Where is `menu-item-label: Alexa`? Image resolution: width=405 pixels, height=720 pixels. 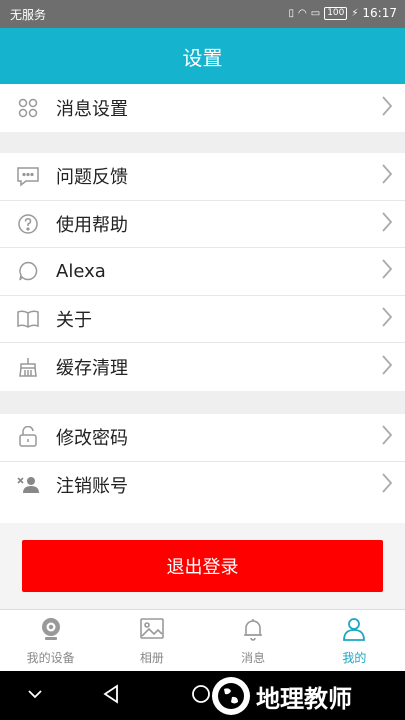
menu-item-label: Alexa is located at coordinates (81, 271).